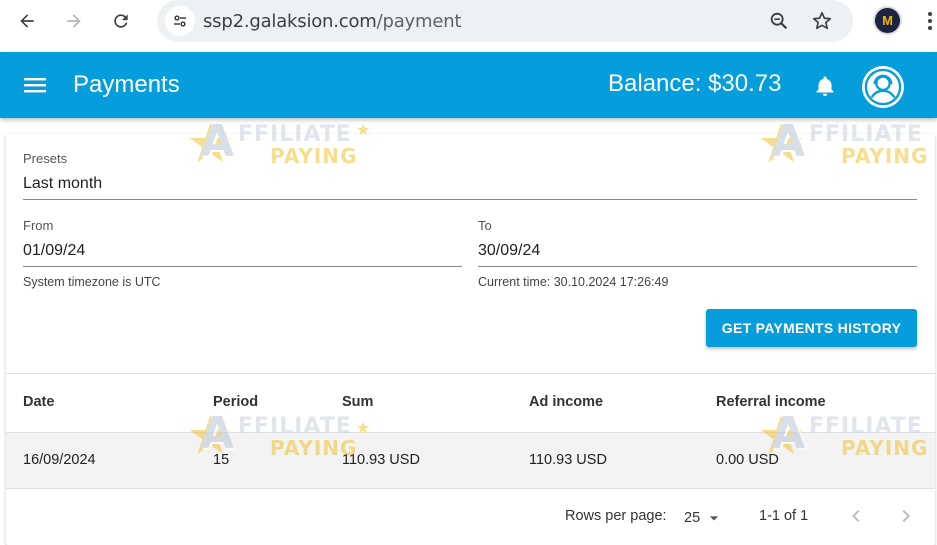  I want to click on to-label: To, so click(485, 225).